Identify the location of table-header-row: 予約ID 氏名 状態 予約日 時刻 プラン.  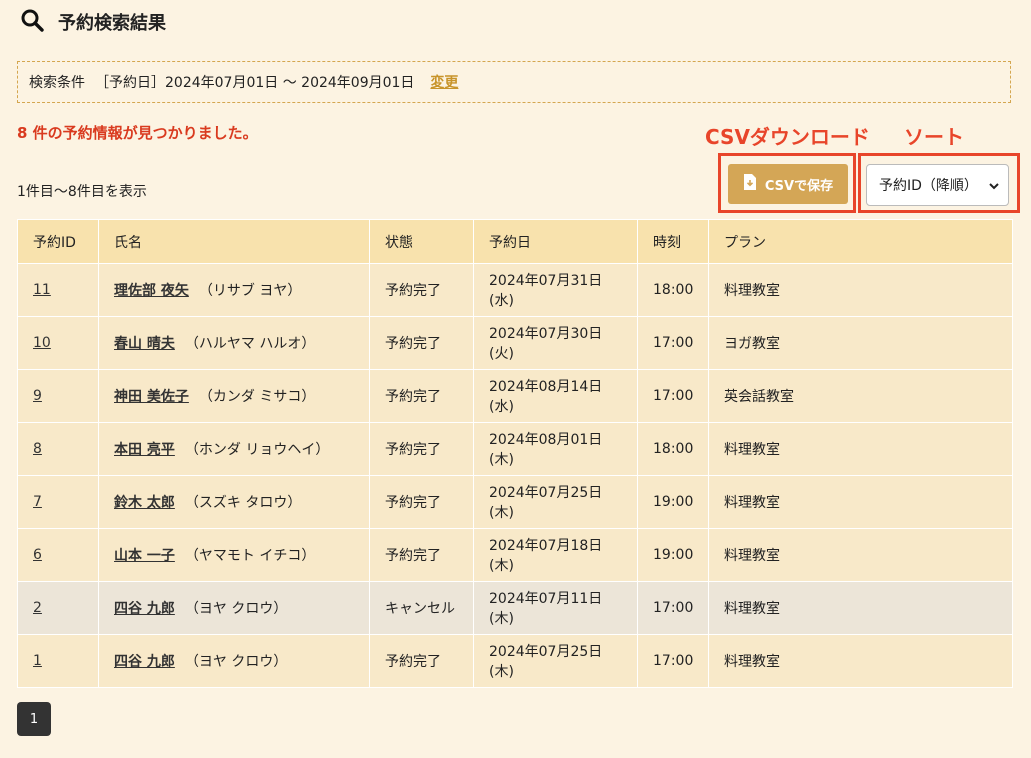
(515, 241).